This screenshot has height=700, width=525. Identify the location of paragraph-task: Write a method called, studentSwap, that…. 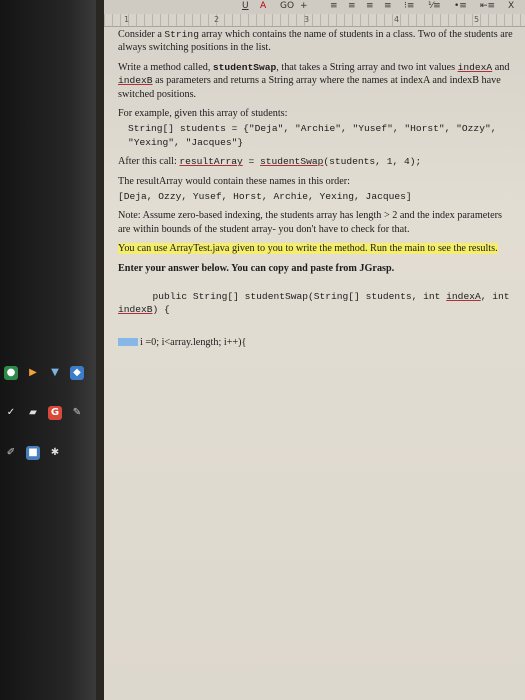
(314, 80).